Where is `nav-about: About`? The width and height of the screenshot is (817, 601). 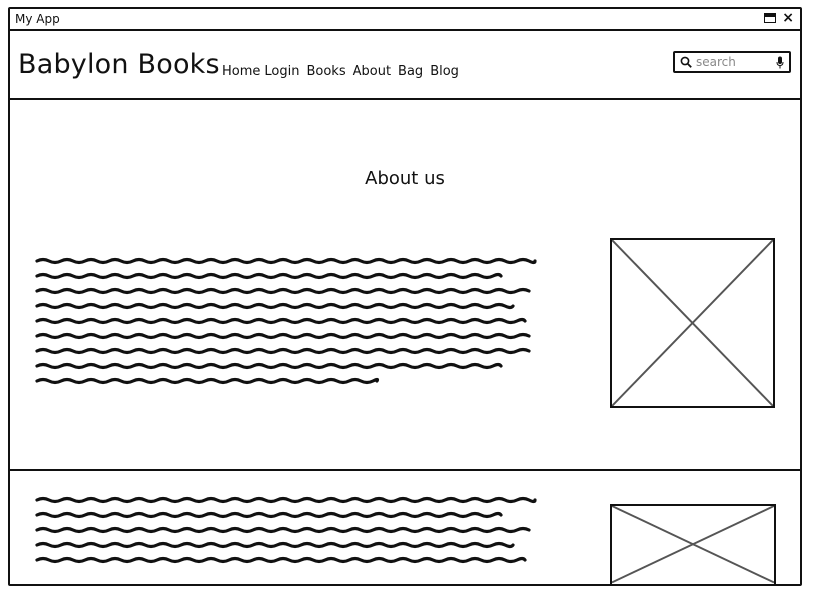
nav-about: About is located at coordinates (372, 71).